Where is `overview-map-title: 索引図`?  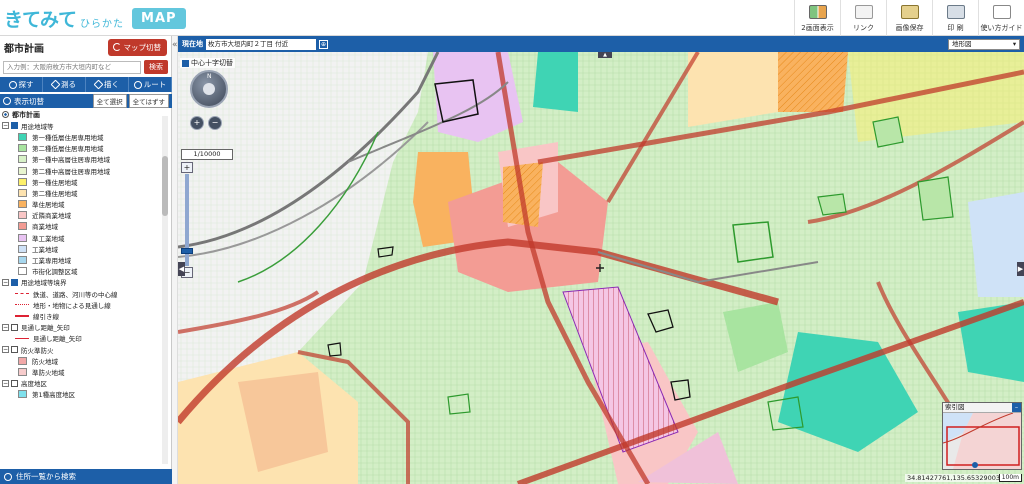
overview-map-title: 索引図 is located at coordinates (955, 407).